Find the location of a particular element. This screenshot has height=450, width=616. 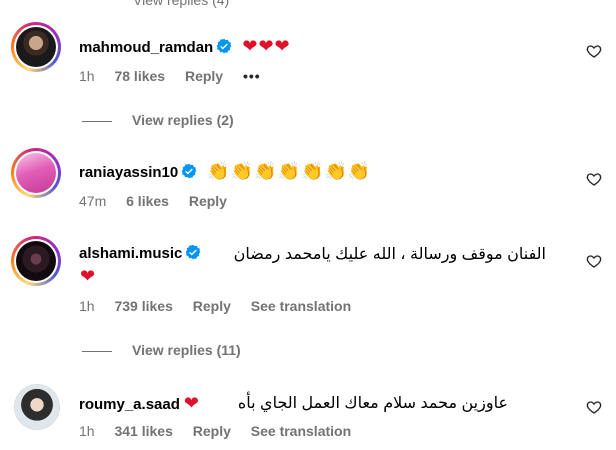

view-replies-link-partial: View replies (4) is located at coordinates (181, 4).